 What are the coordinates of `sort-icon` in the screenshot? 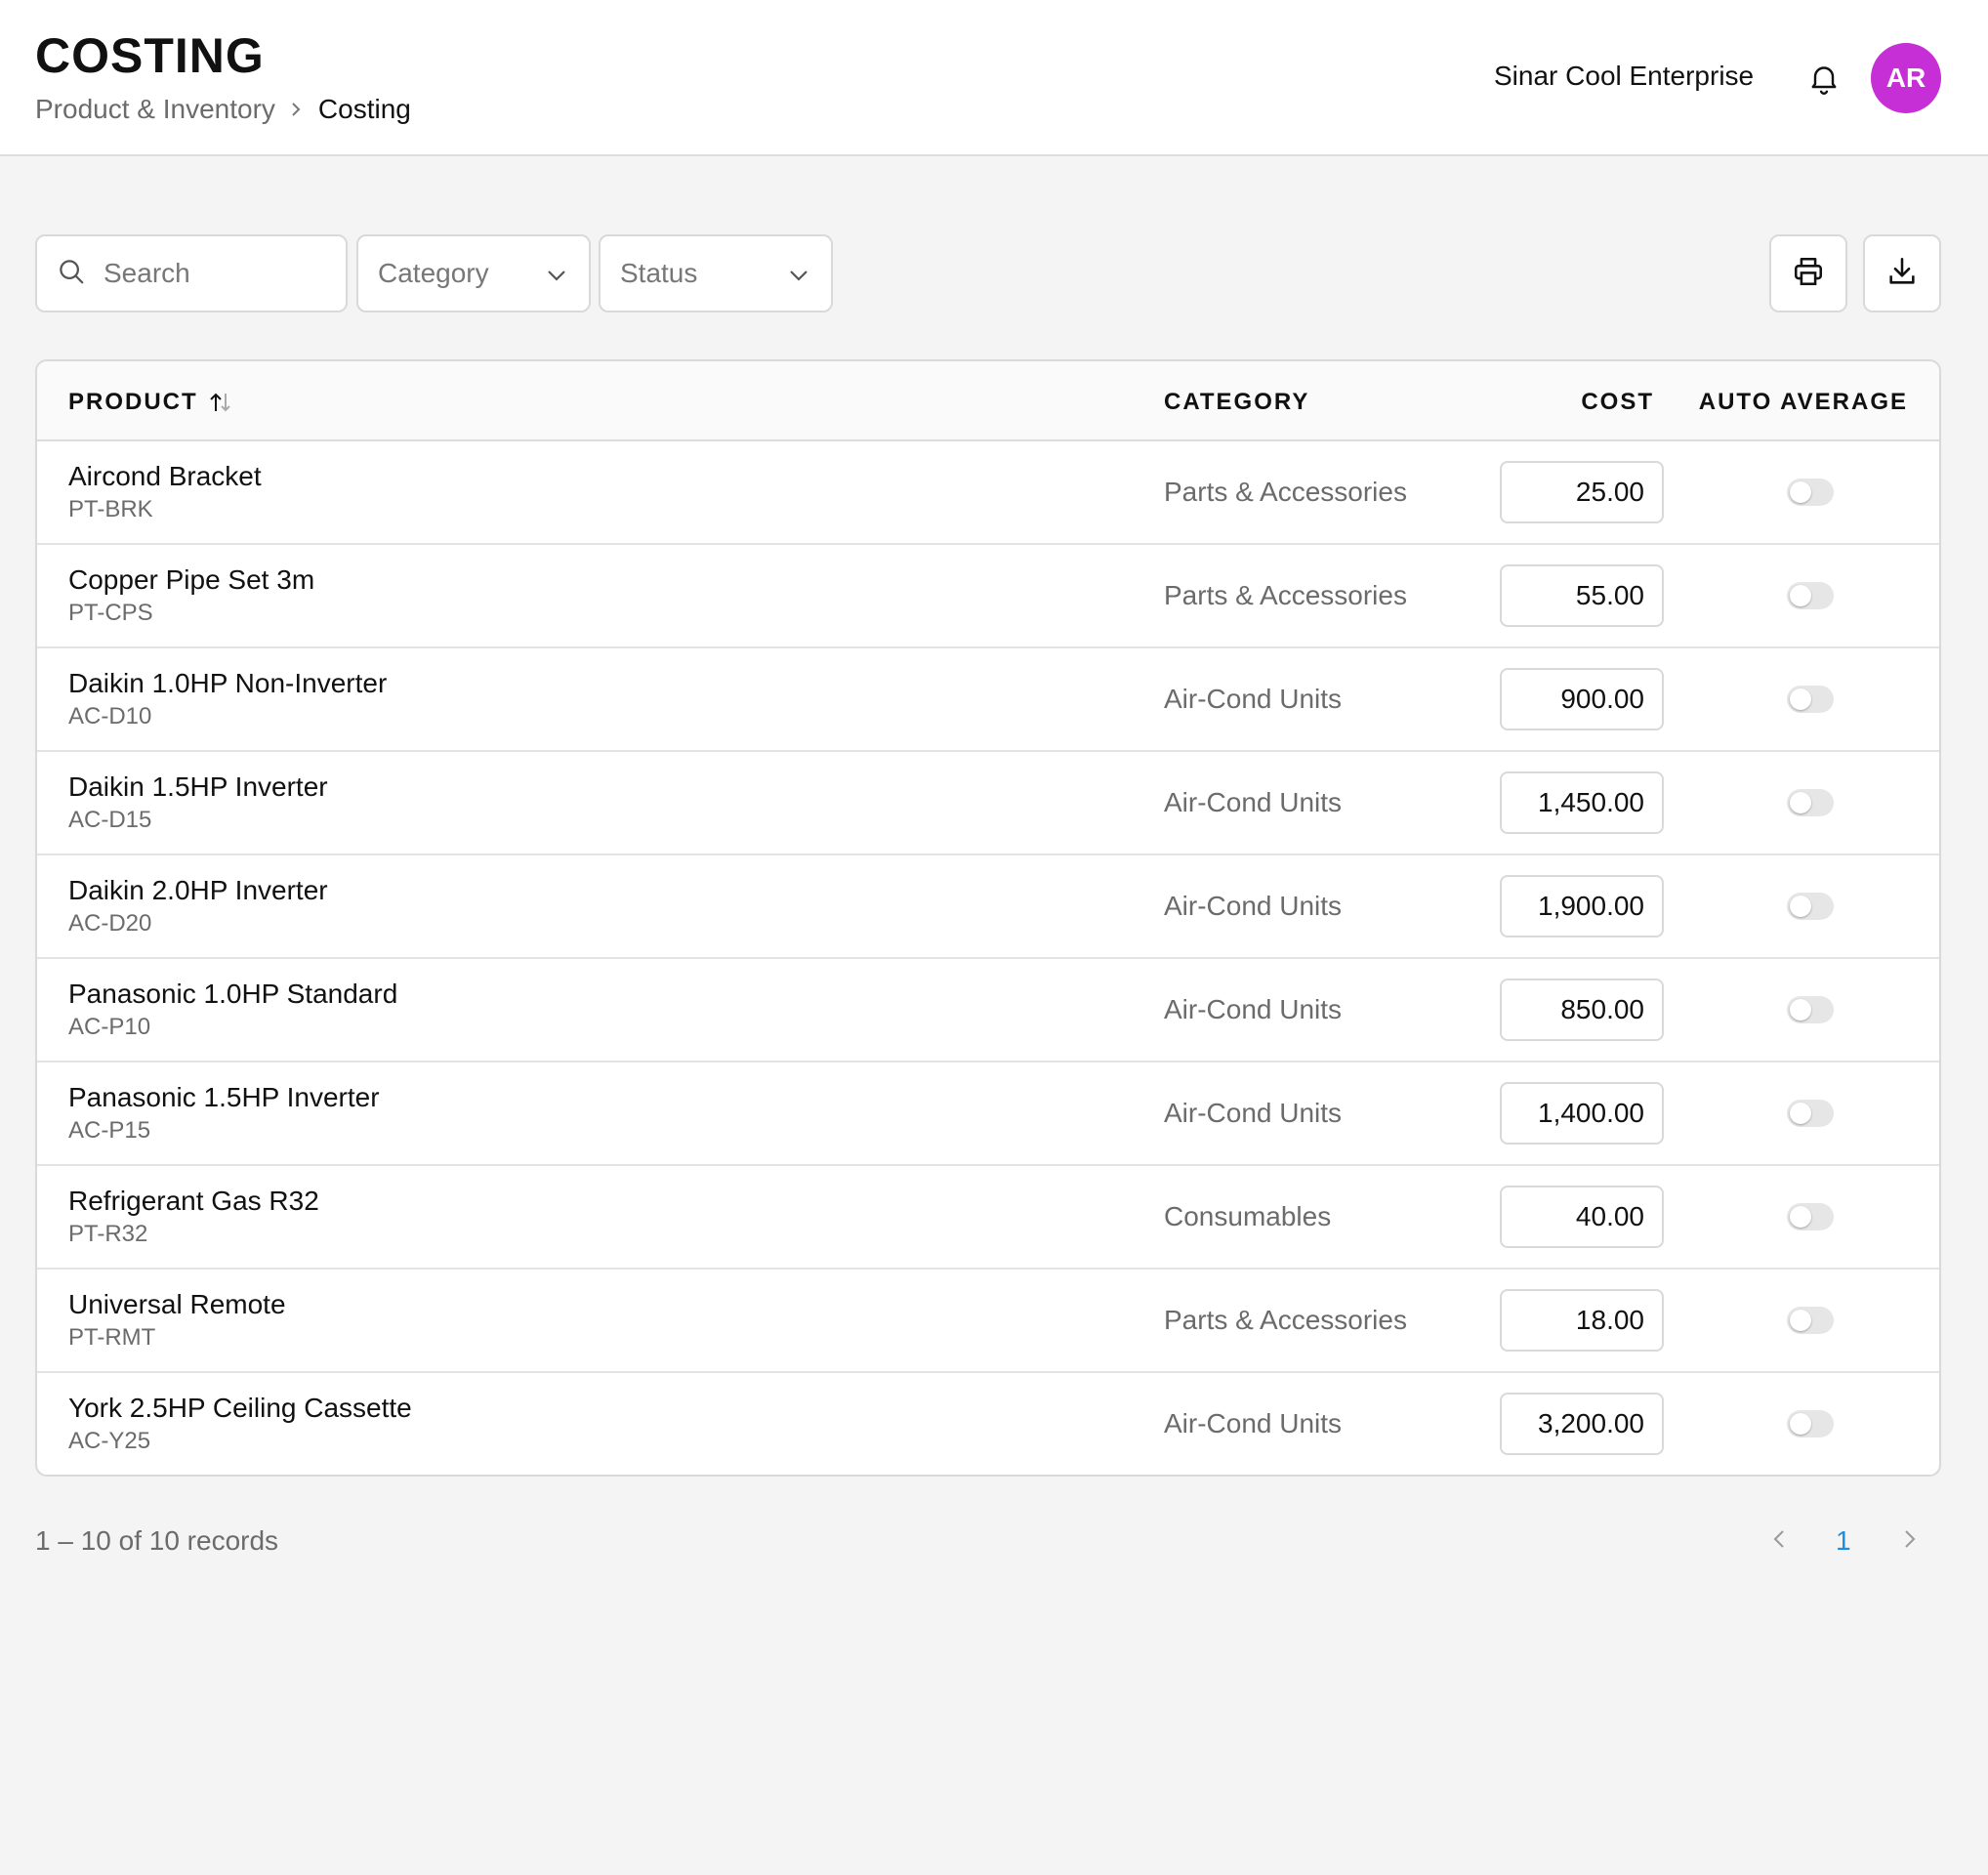 It's located at (220, 402).